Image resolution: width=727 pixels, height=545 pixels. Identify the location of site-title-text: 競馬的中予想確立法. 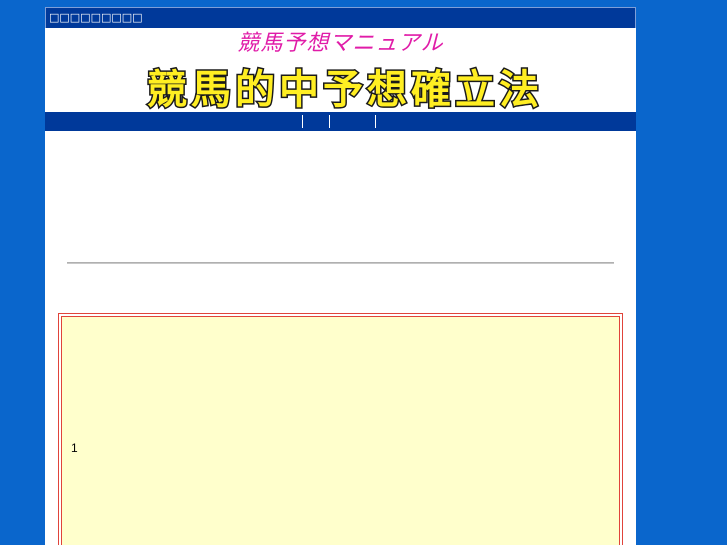
(345, 89).